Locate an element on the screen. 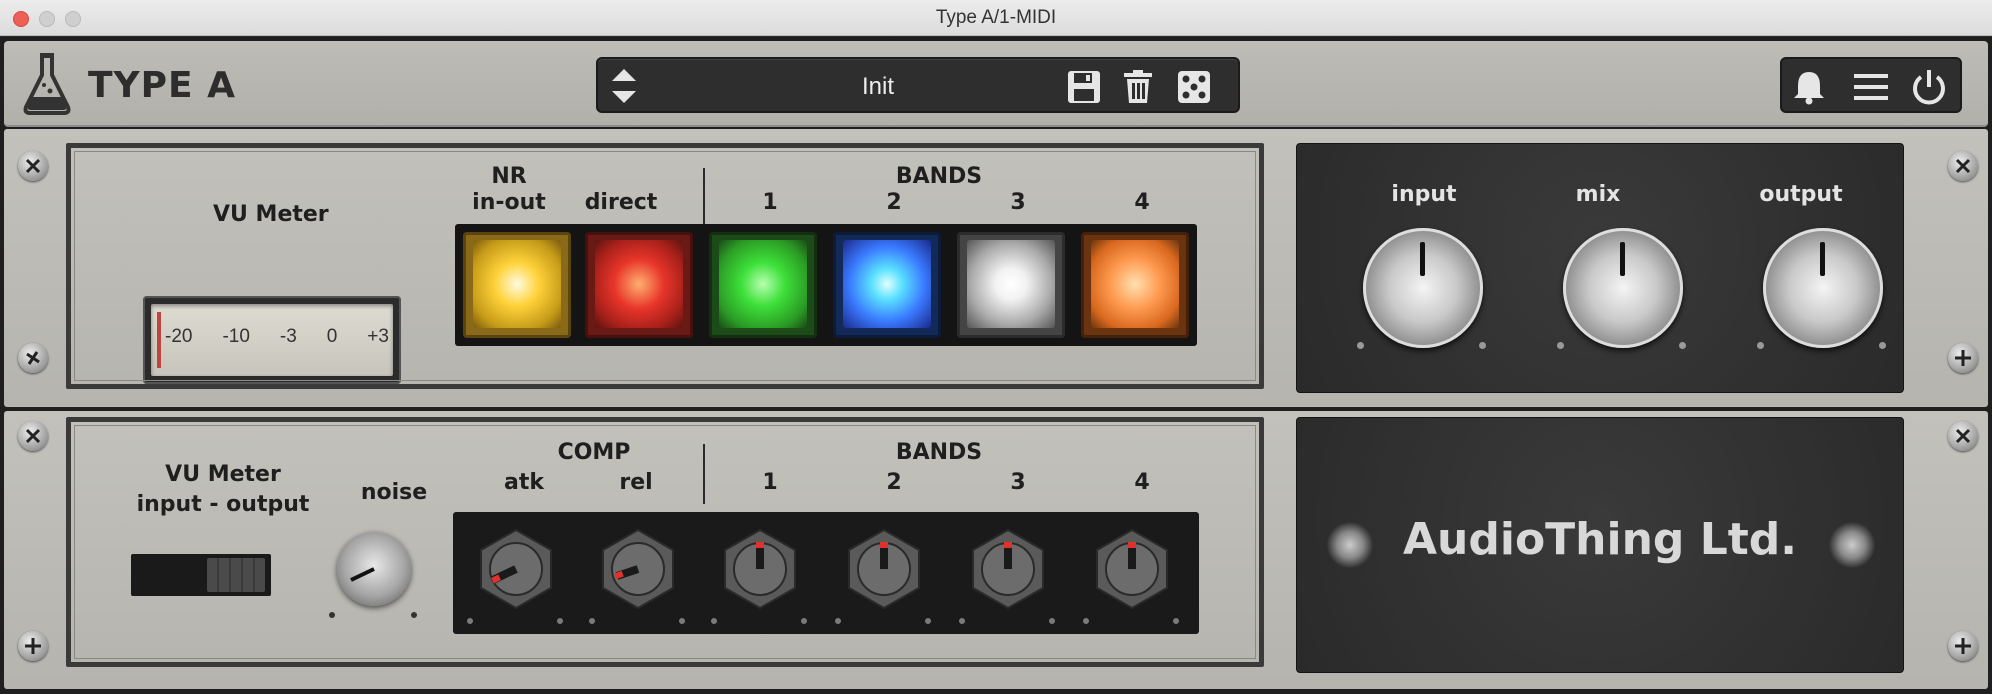 This screenshot has width=1992, height=694. output-knob is located at coordinates (1823, 288).